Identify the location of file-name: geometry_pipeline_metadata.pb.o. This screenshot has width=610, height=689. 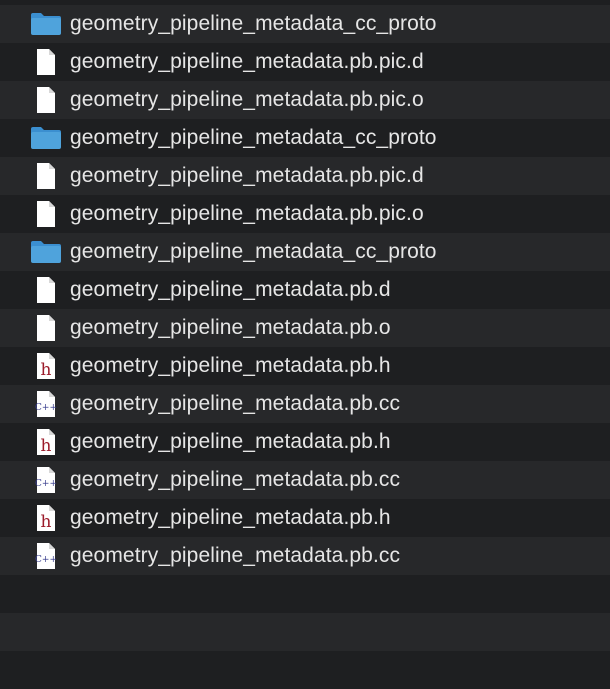
(230, 327).